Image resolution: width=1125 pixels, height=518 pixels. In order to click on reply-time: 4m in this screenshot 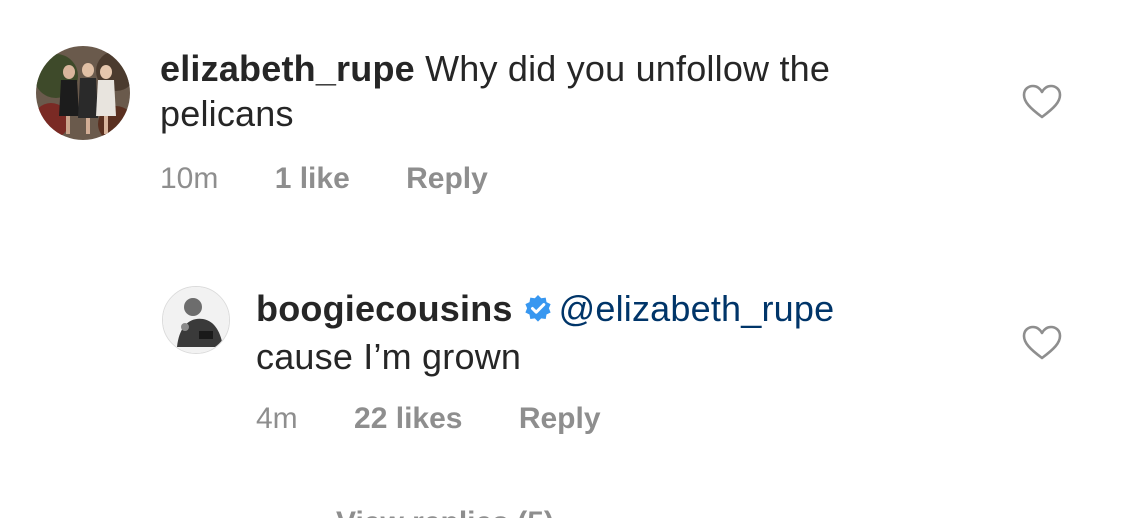, I will do `click(277, 418)`.